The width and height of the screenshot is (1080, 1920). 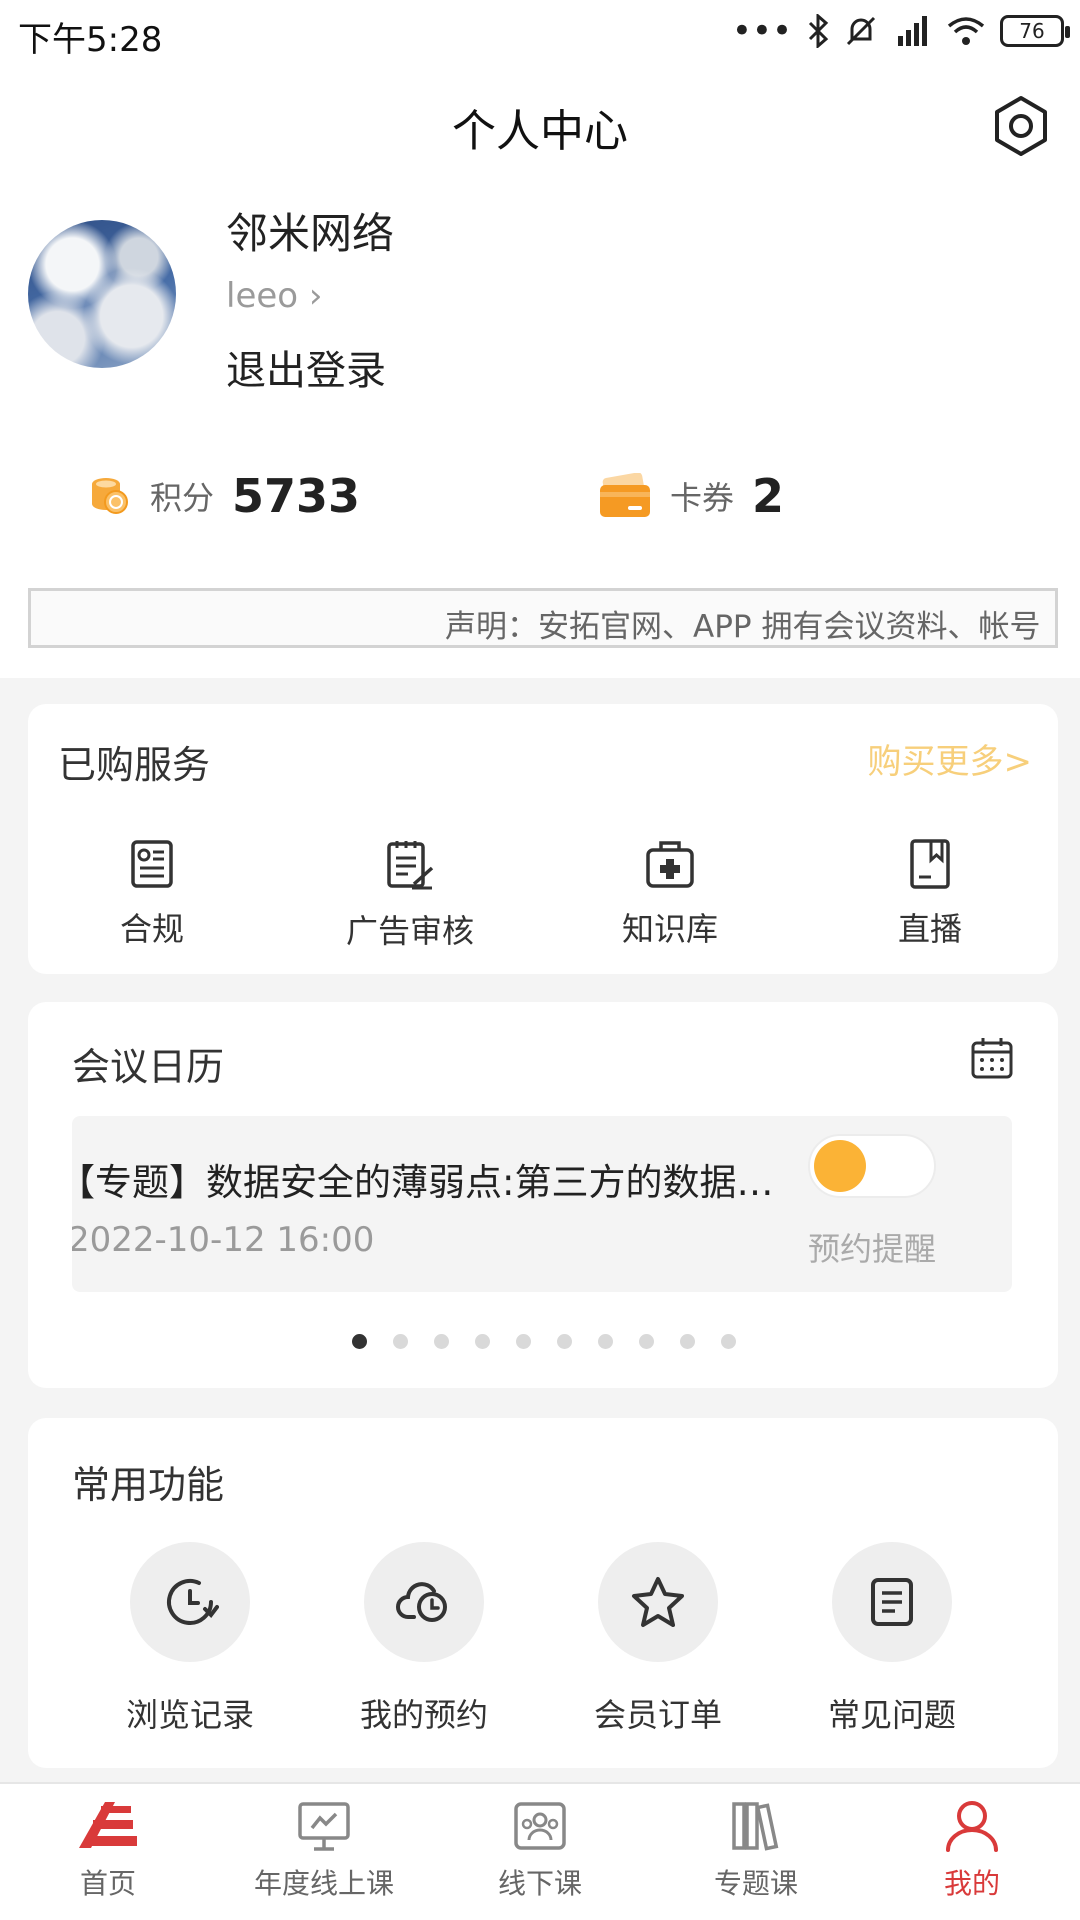 I want to click on notice-text: 声明：安拓官网、APP 拥有会议资料、帐号, so click(x=743, y=627).